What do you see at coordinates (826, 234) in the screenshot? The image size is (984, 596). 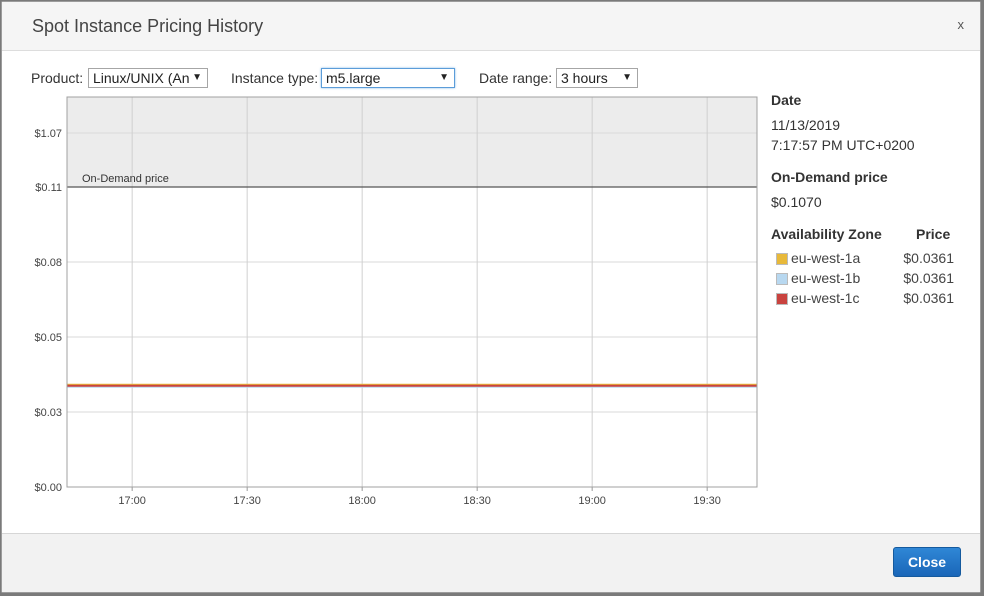 I see `az-header: Availability Zone` at bounding box center [826, 234].